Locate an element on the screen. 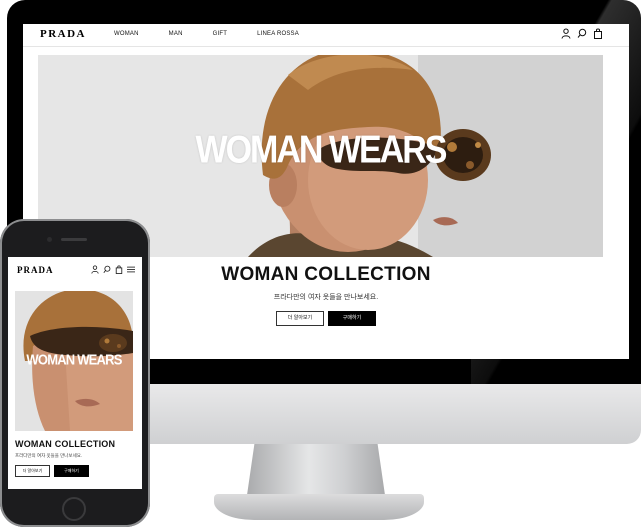  mobile-nav-icons is located at coordinates (113, 269).